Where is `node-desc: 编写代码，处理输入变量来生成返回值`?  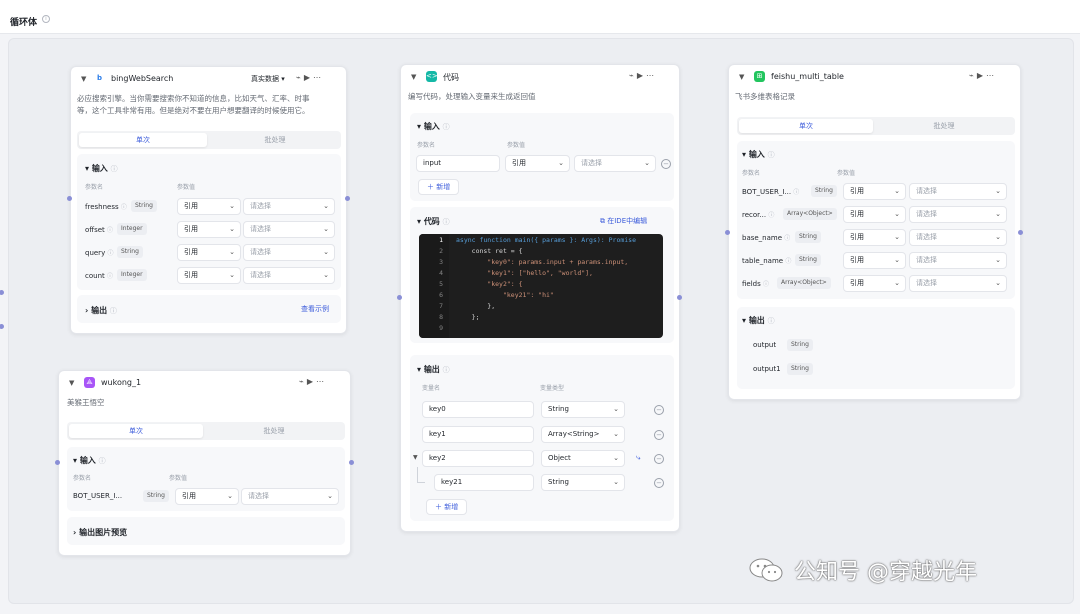
node-desc: 编写代码，处理输入变量来生成返回值 is located at coordinates (472, 96).